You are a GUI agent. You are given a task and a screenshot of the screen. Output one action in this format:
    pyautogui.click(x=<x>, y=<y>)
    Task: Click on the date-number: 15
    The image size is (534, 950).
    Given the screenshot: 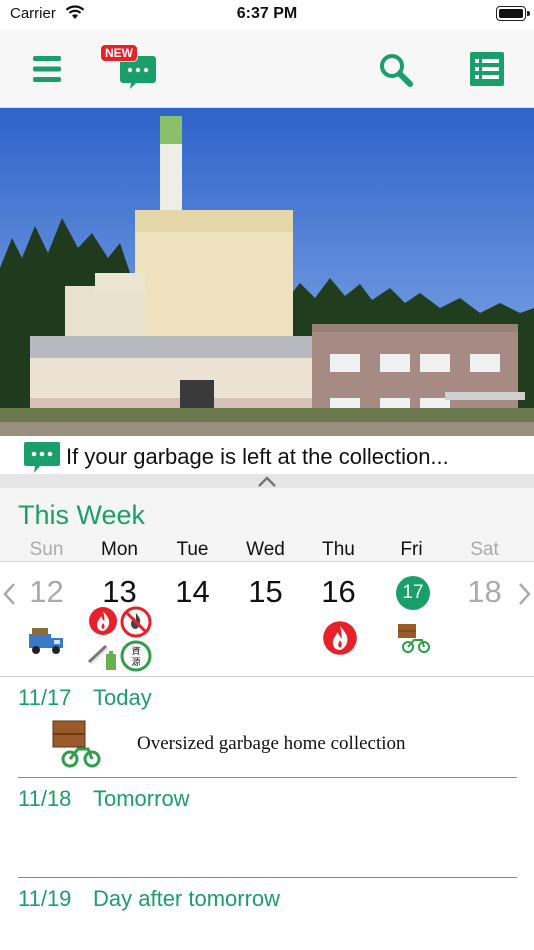 What is the action you would take?
    pyautogui.click(x=265, y=591)
    